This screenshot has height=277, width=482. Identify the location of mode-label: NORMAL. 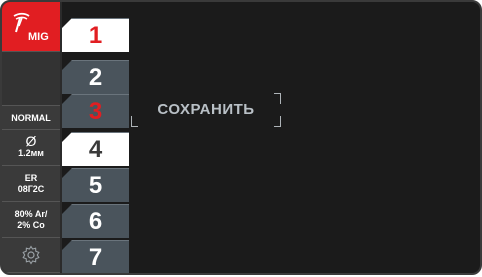
(31, 118).